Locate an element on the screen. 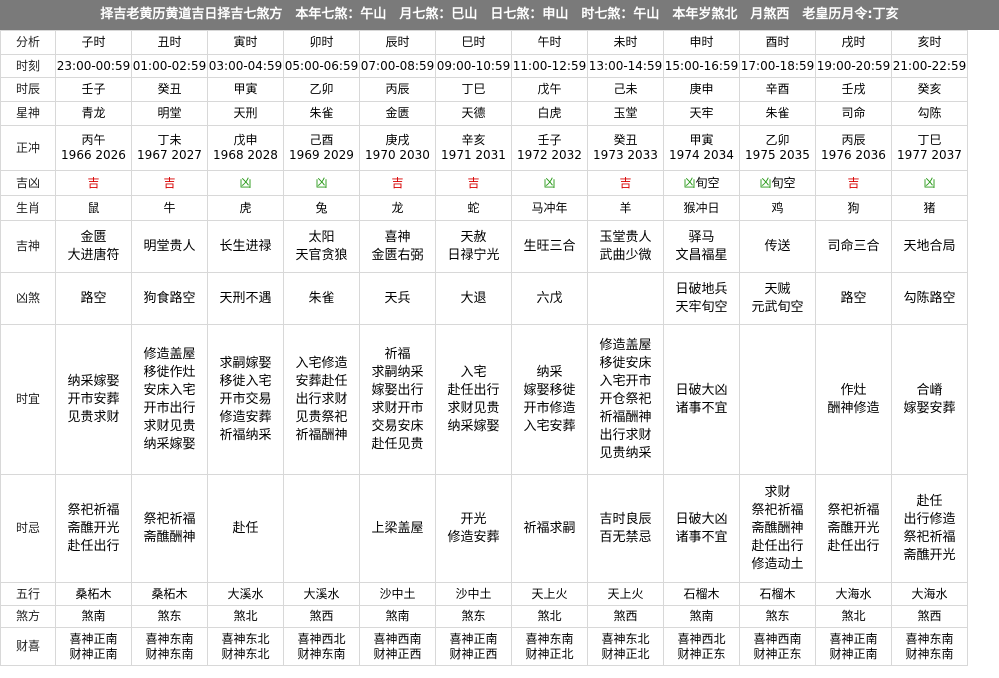 This screenshot has width=999, height=678. row-fenxi: 分析 子时 丑时 寅时 卯时 辰时 巳时 午时 未时 申时 酉时 戌时 亥时 is located at coordinates (484, 42).